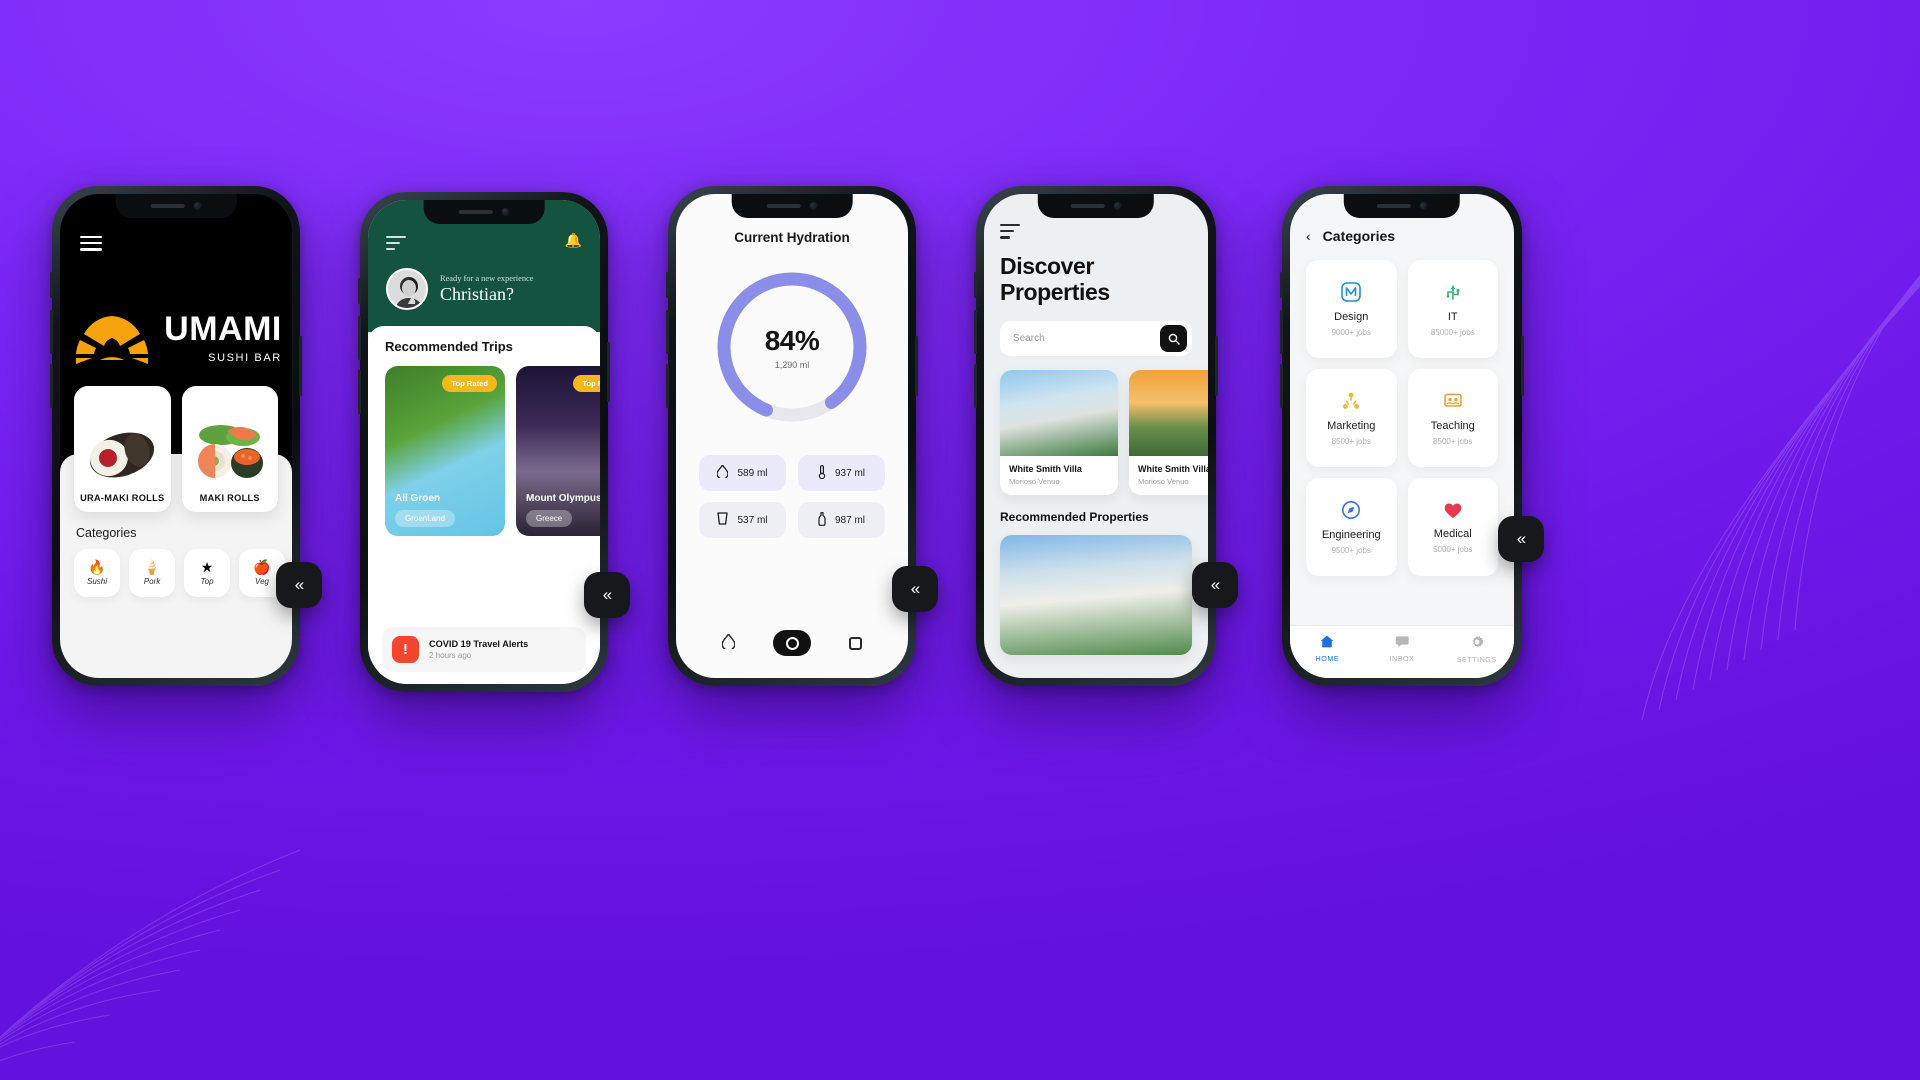 The height and width of the screenshot is (1080, 1920). I want to click on bell-icon: 🔔, so click(573, 240).